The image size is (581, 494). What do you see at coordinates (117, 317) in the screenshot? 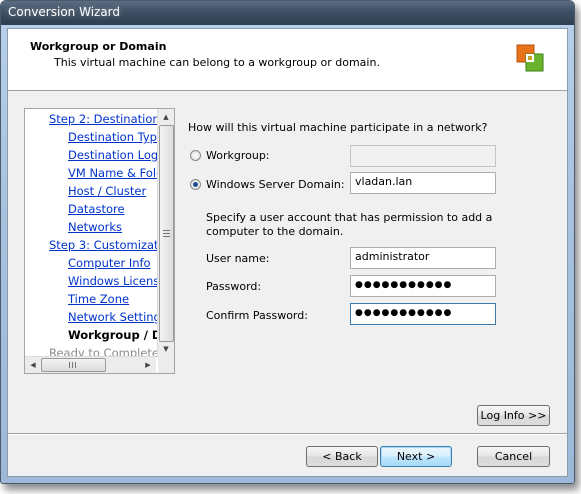
I see `nav-network-settings: Network Settings` at bounding box center [117, 317].